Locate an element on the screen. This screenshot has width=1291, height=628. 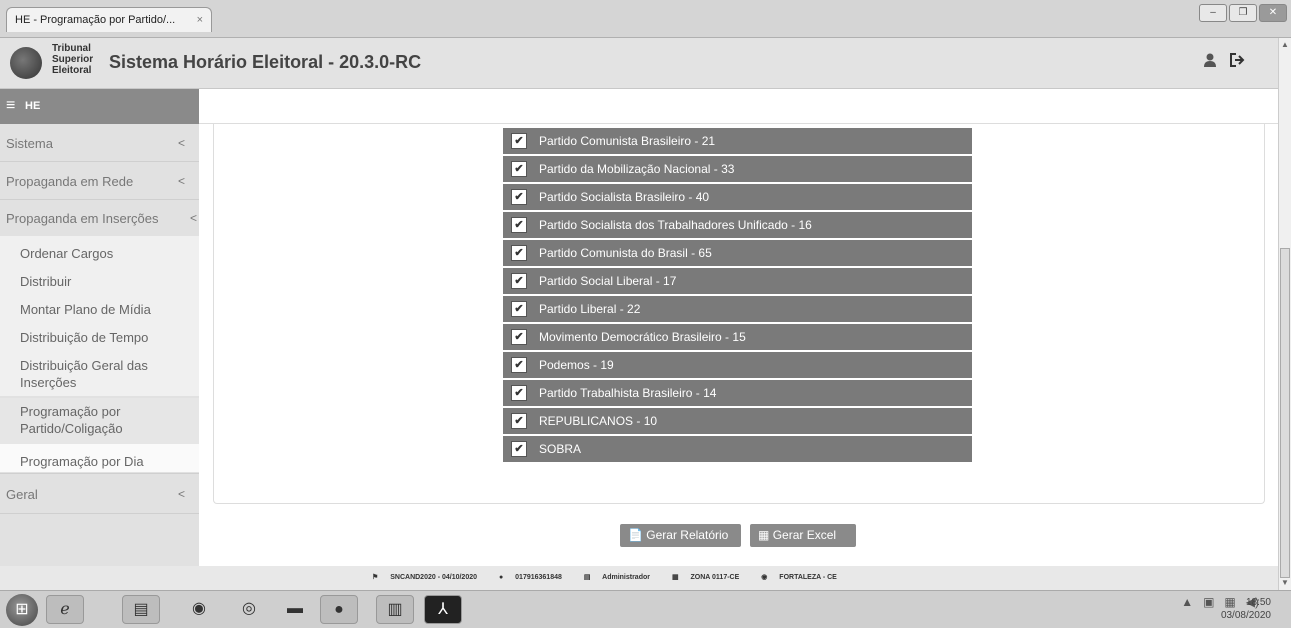
chrome-icon: ◎ is located at coordinates (249, 609).